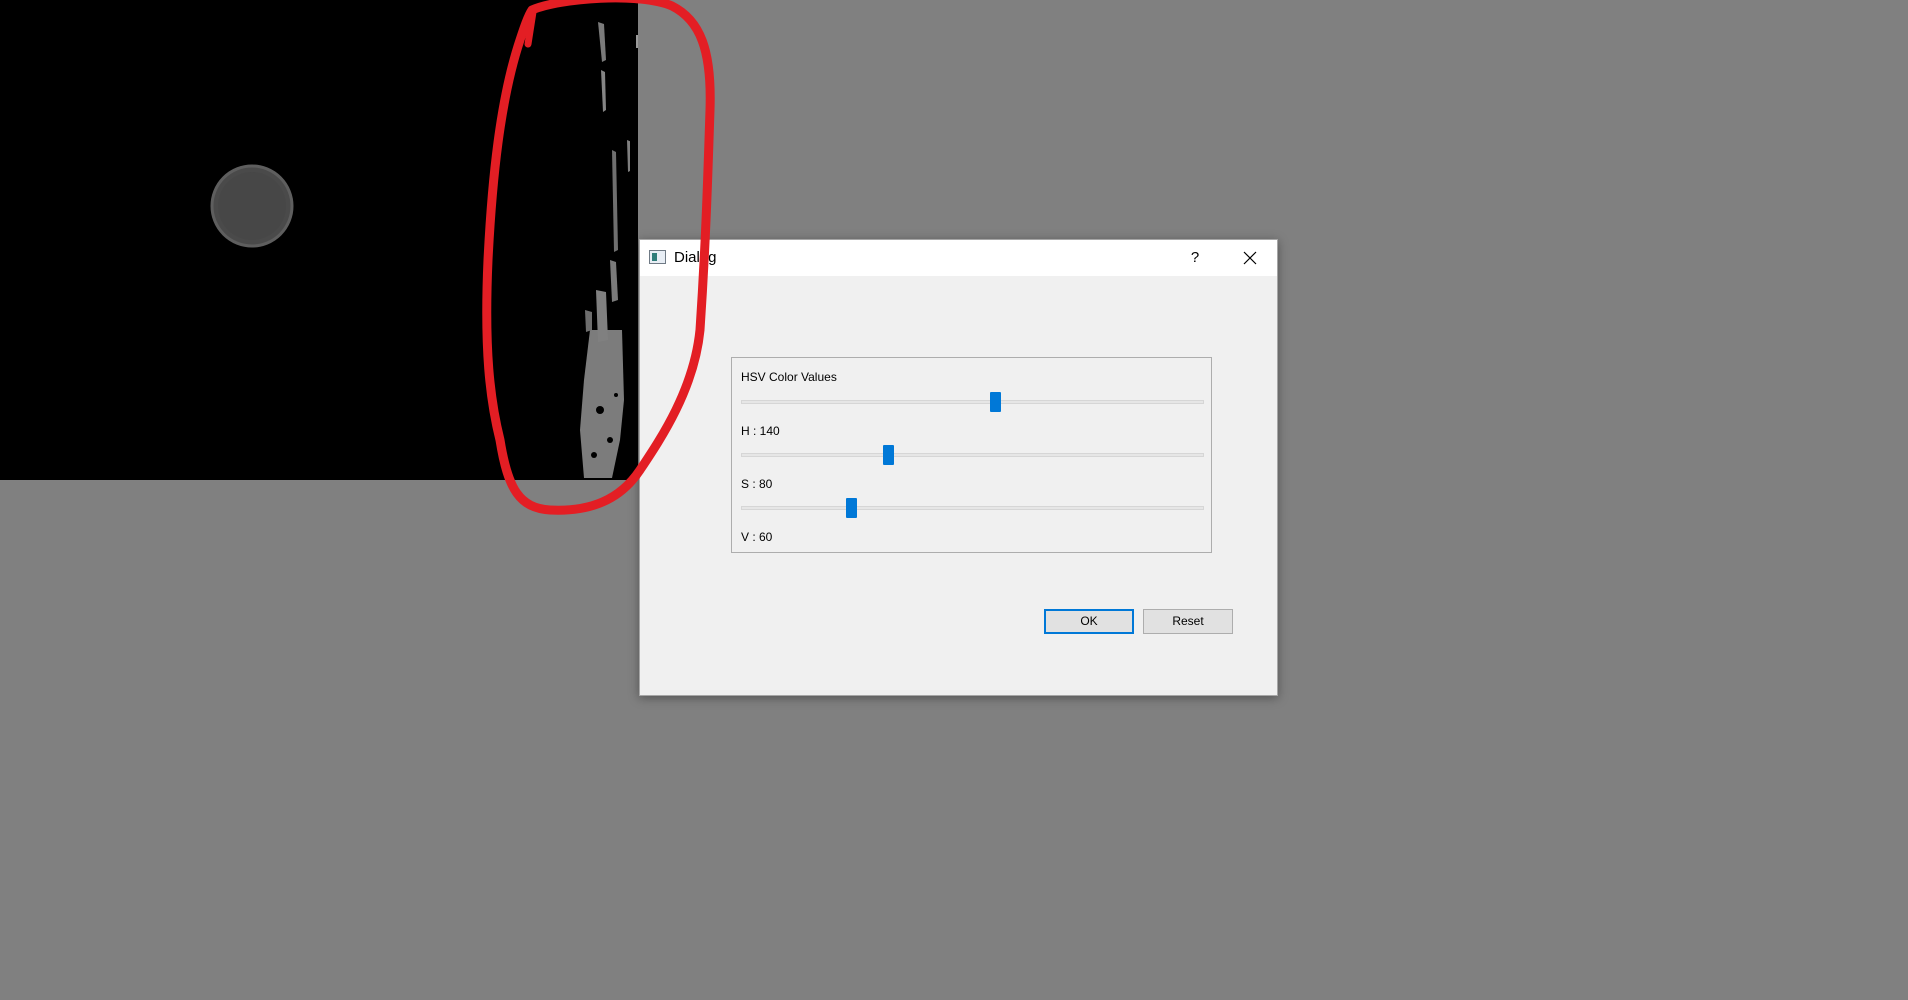  I want to click on hue-slider, so click(972, 402).